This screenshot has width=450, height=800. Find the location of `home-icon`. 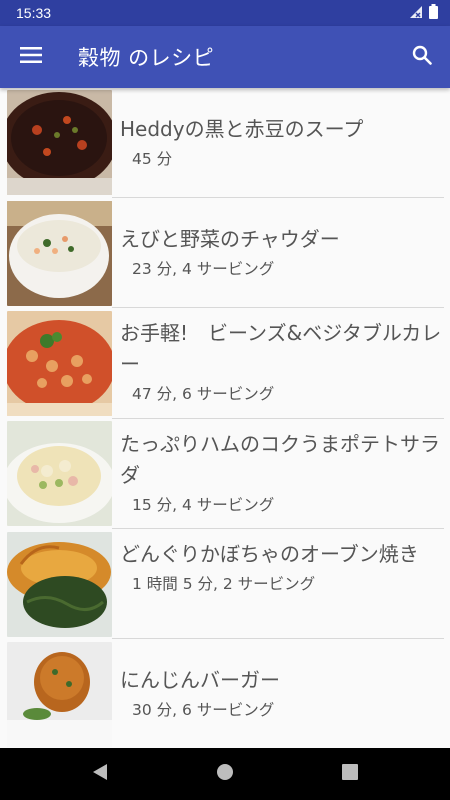

home-icon is located at coordinates (225, 774).